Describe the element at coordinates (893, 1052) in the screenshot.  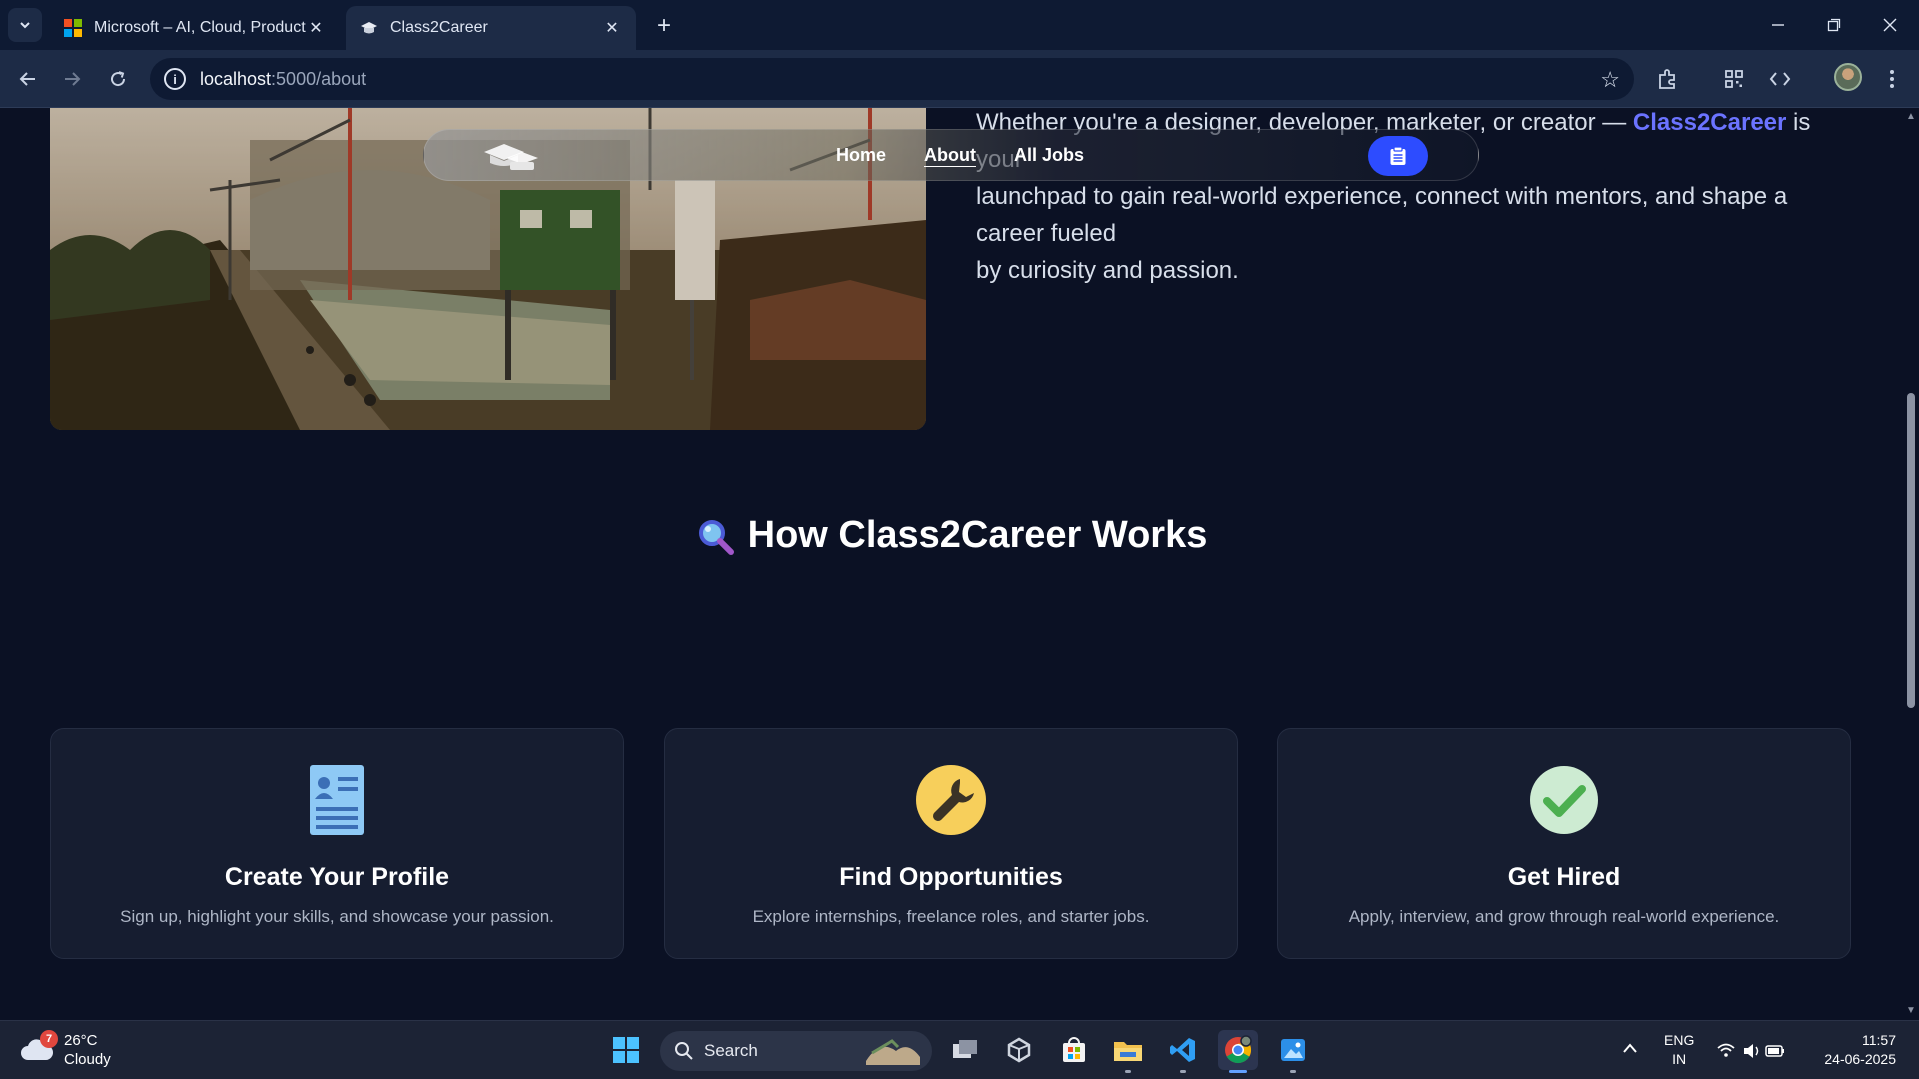
I see `search-highlight-image` at that location.